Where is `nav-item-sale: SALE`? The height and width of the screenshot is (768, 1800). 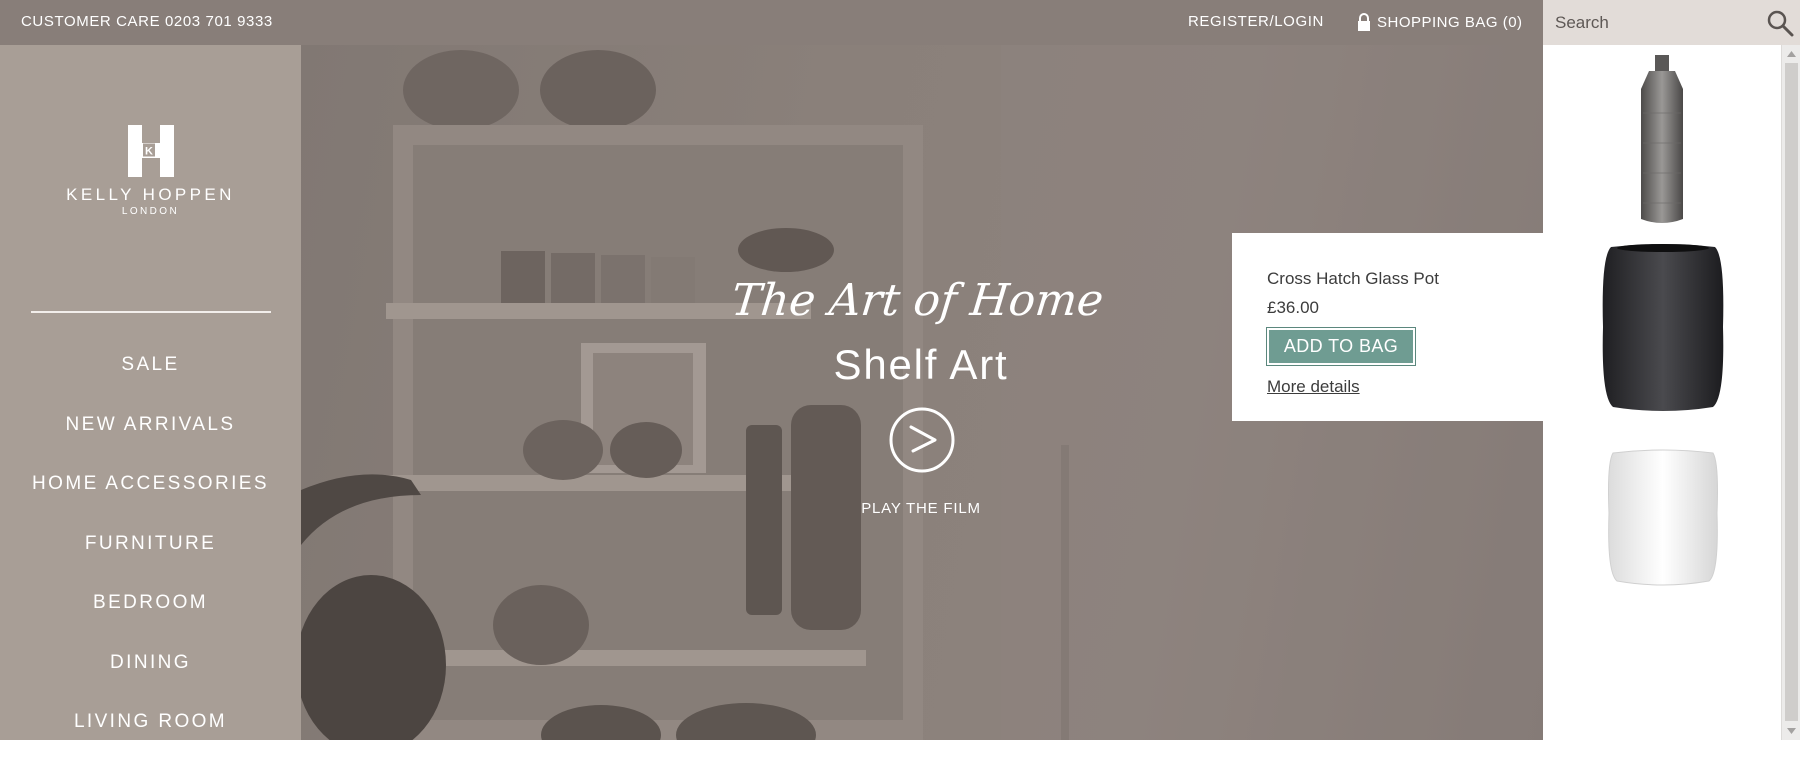 nav-item-sale: SALE is located at coordinates (150, 381).